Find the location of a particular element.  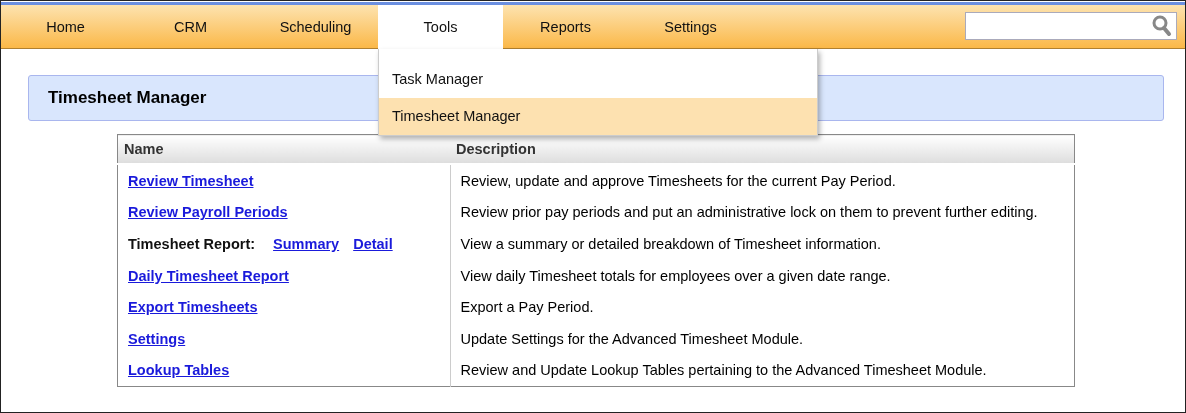

search-icon is located at coordinates (1162, 26).